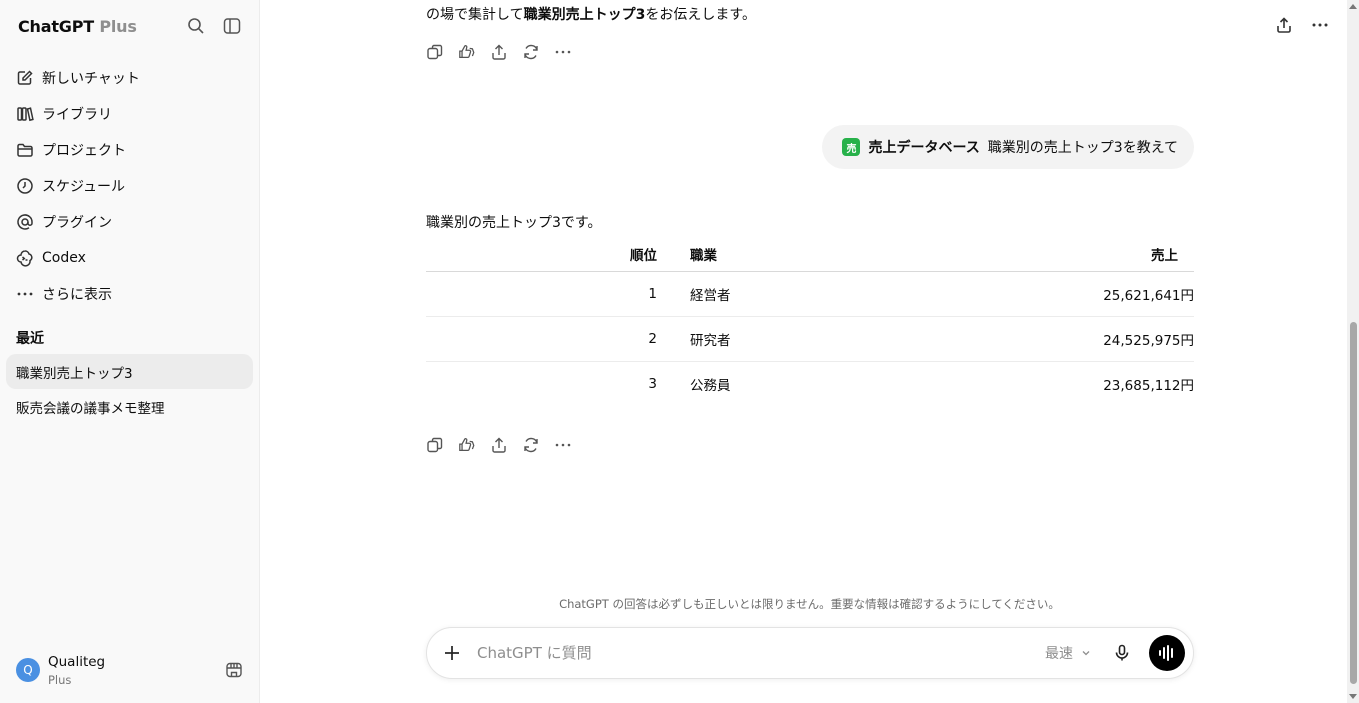 The height and width of the screenshot is (703, 1359). I want to click on recent-section-title: 最近, so click(30, 339).